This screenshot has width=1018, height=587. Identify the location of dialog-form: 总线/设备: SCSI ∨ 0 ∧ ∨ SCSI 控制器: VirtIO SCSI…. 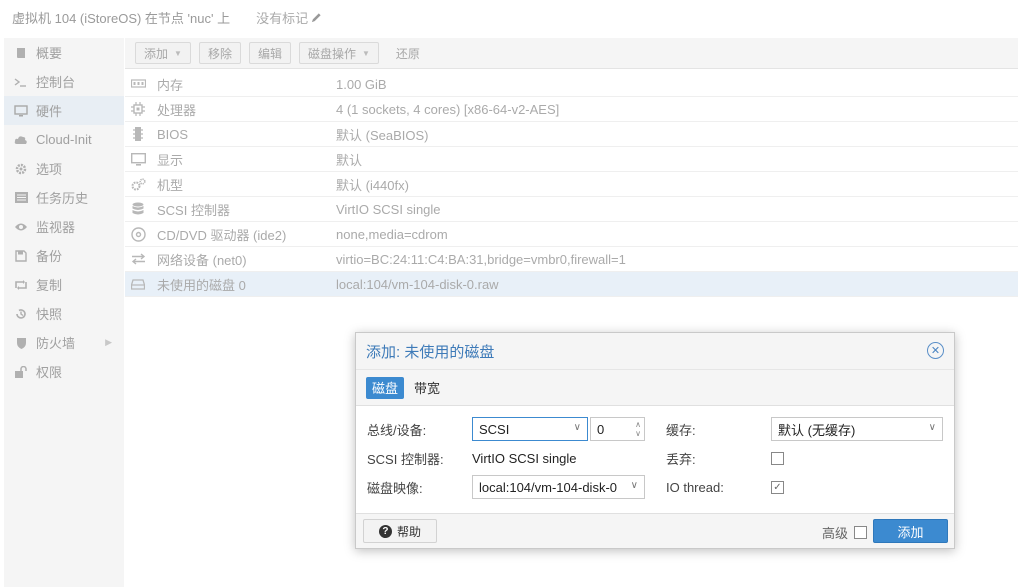
(655, 459).